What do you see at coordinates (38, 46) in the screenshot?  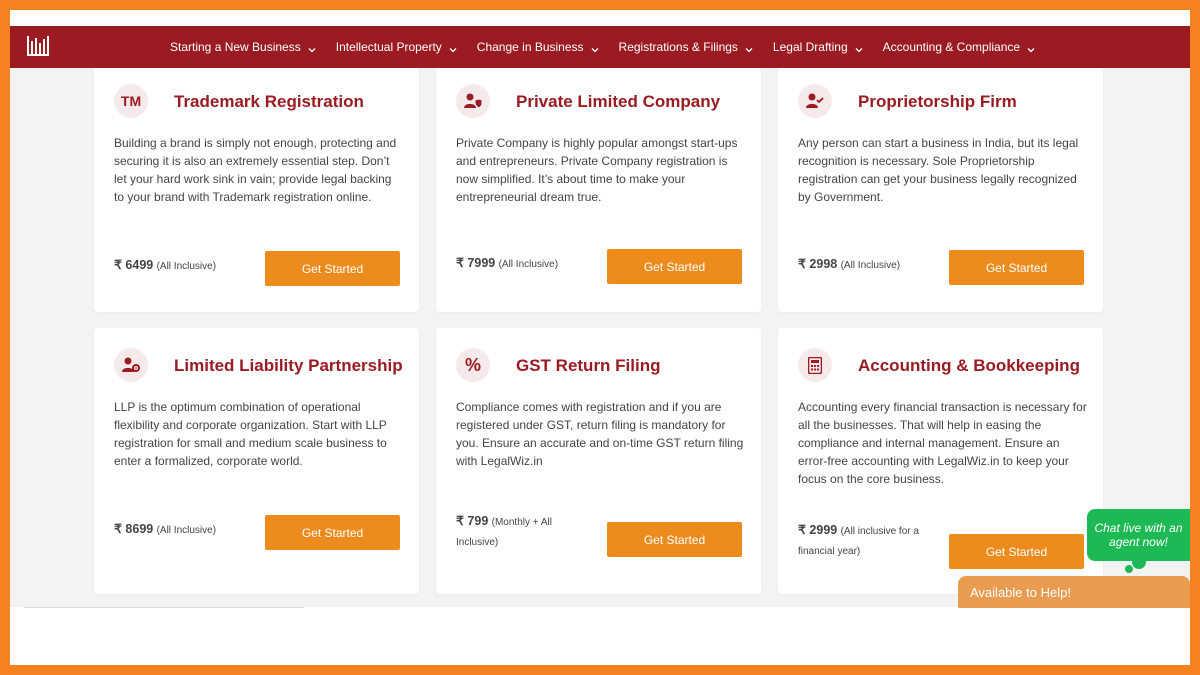 I see `legalwiz-logo-icon` at bounding box center [38, 46].